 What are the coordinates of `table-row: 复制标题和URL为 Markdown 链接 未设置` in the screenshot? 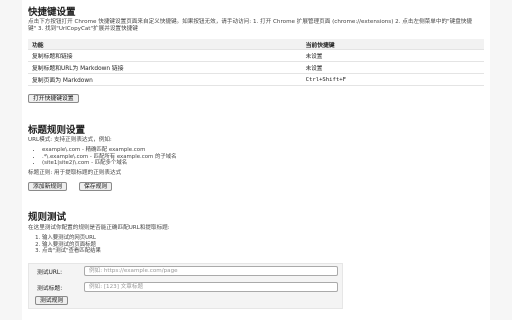 It's located at (256, 67).